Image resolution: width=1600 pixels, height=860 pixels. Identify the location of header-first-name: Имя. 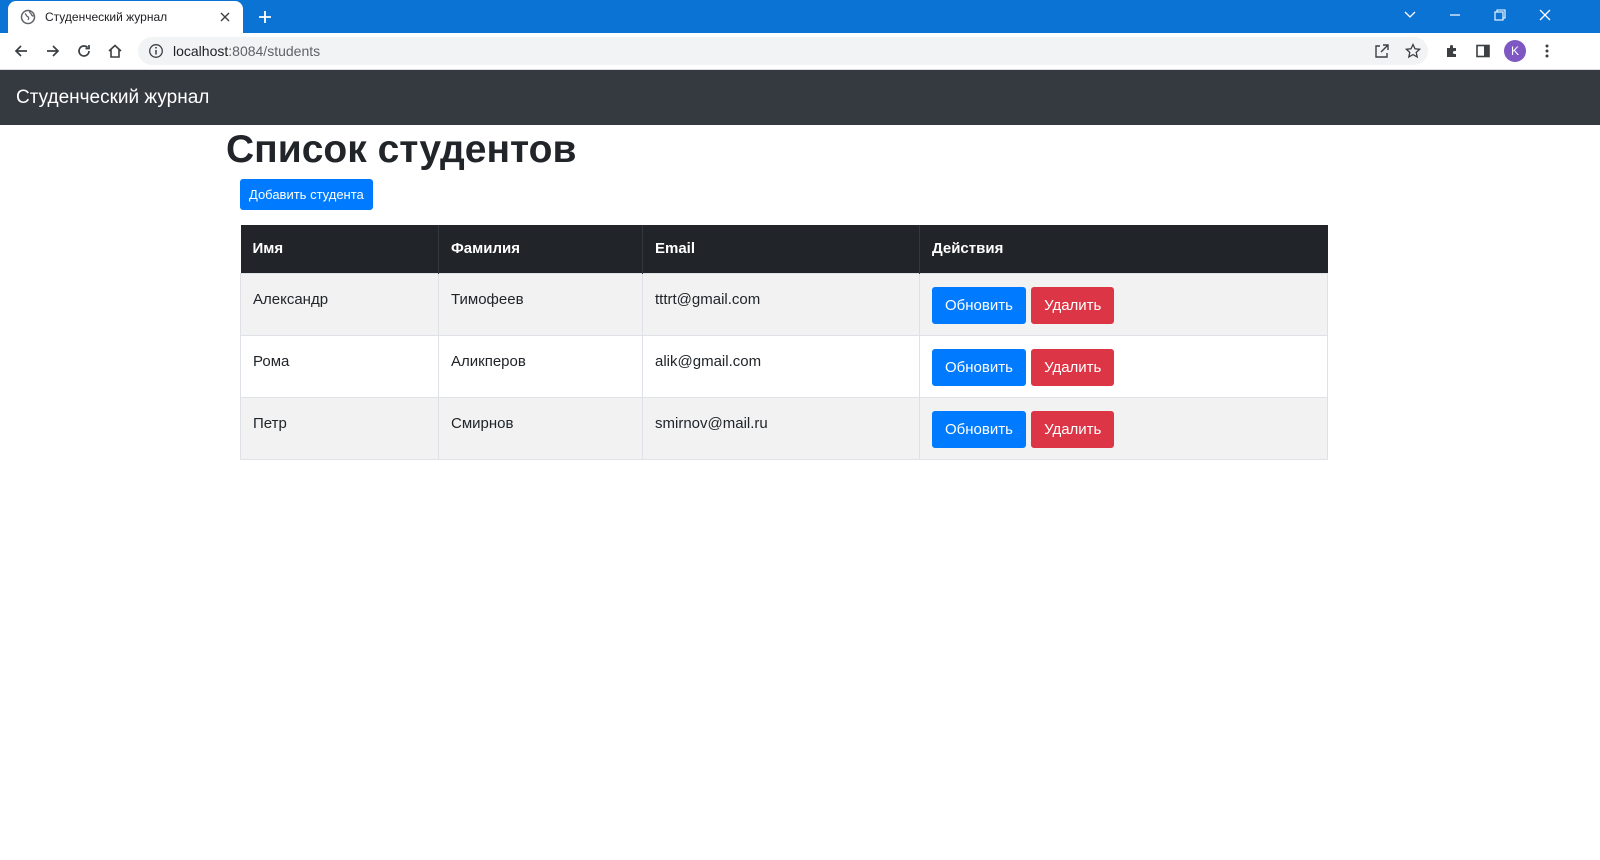
(339, 249).